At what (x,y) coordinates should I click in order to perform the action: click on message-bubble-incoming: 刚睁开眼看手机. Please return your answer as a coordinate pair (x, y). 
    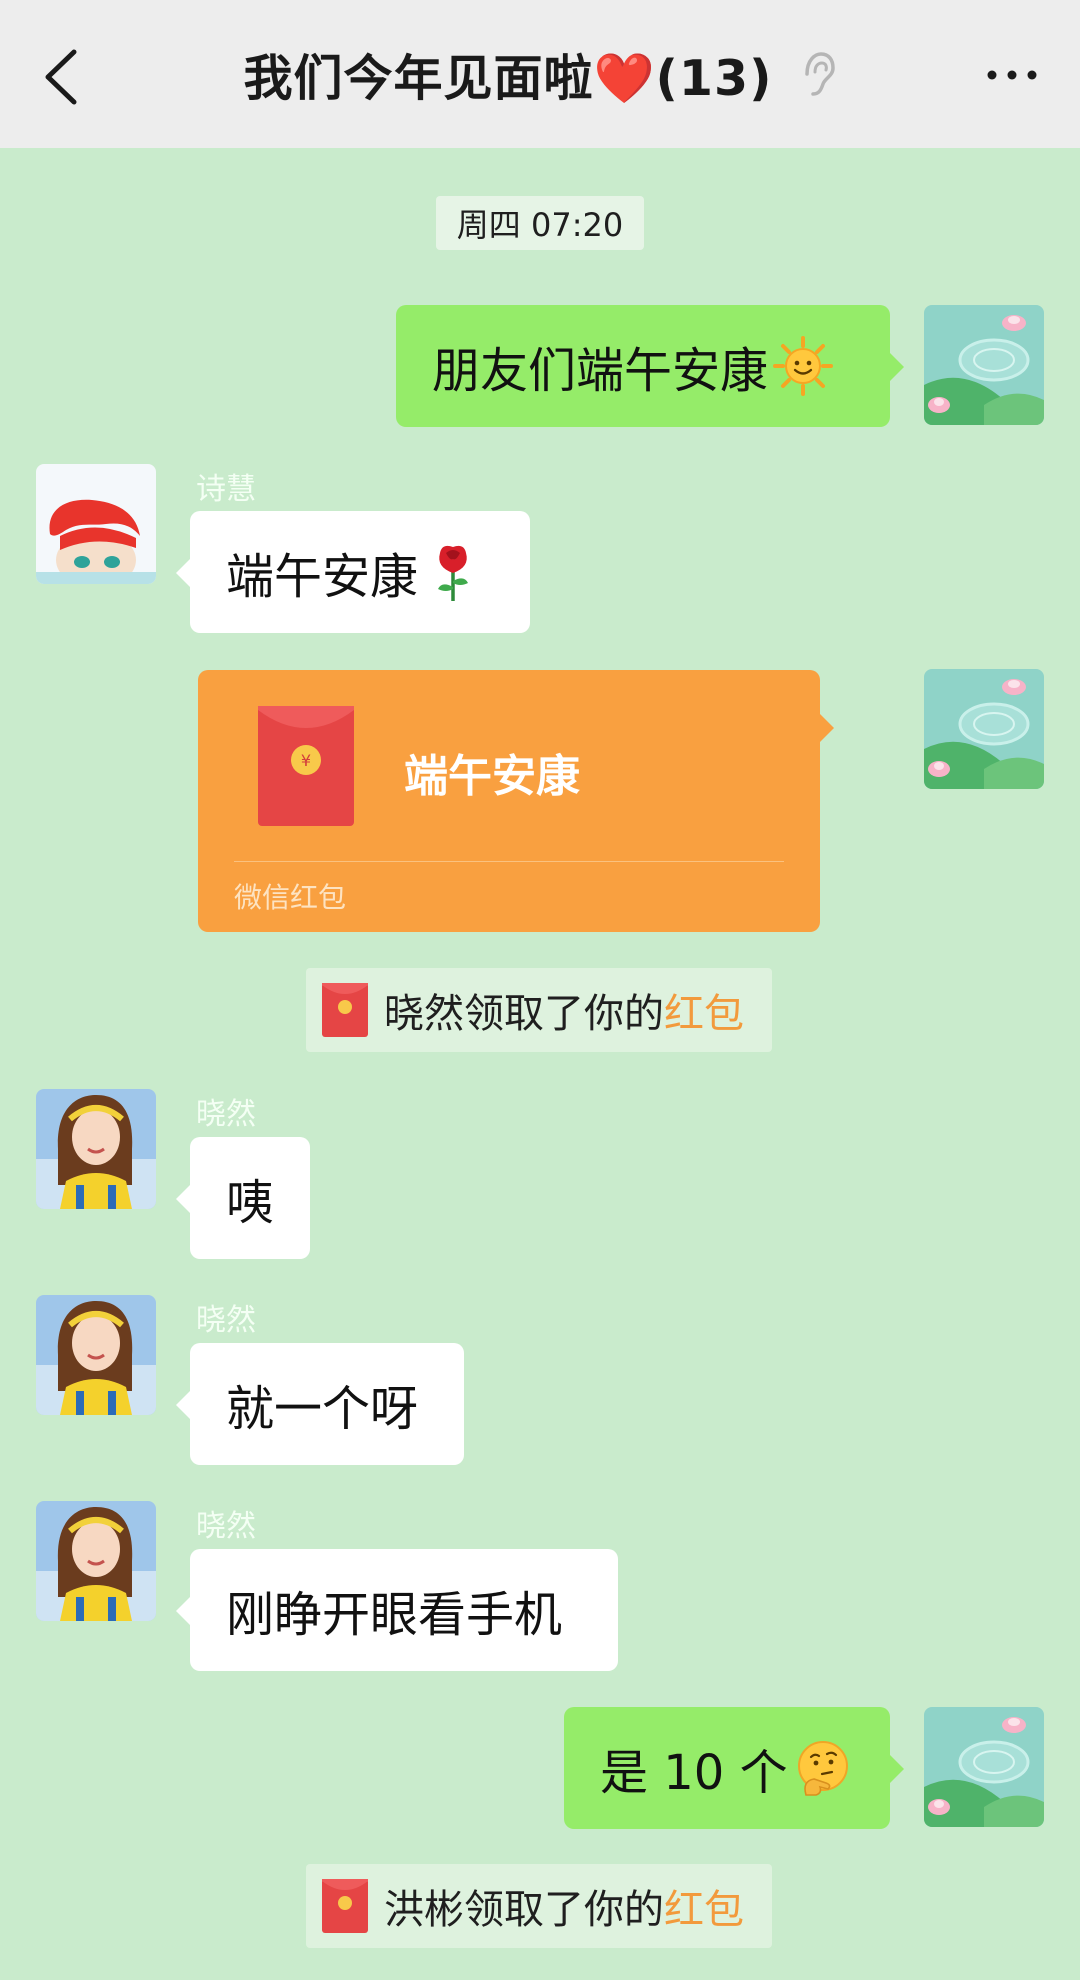
    Looking at the image, I should click on (397, 1610).